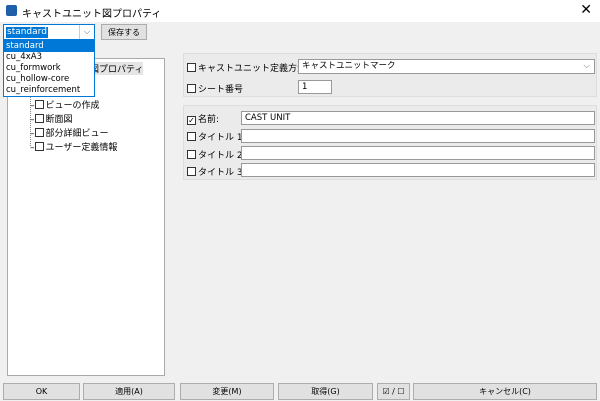 The height and width of the screenshot is (401, 600). I want to click on apply-button: 適用(A), so click(129, 391).